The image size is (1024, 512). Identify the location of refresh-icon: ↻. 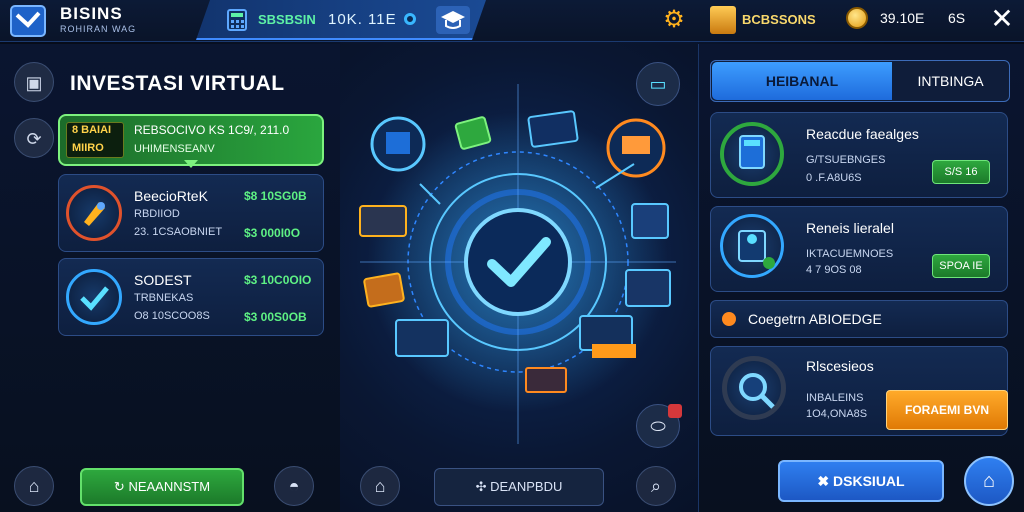
(121, 486).